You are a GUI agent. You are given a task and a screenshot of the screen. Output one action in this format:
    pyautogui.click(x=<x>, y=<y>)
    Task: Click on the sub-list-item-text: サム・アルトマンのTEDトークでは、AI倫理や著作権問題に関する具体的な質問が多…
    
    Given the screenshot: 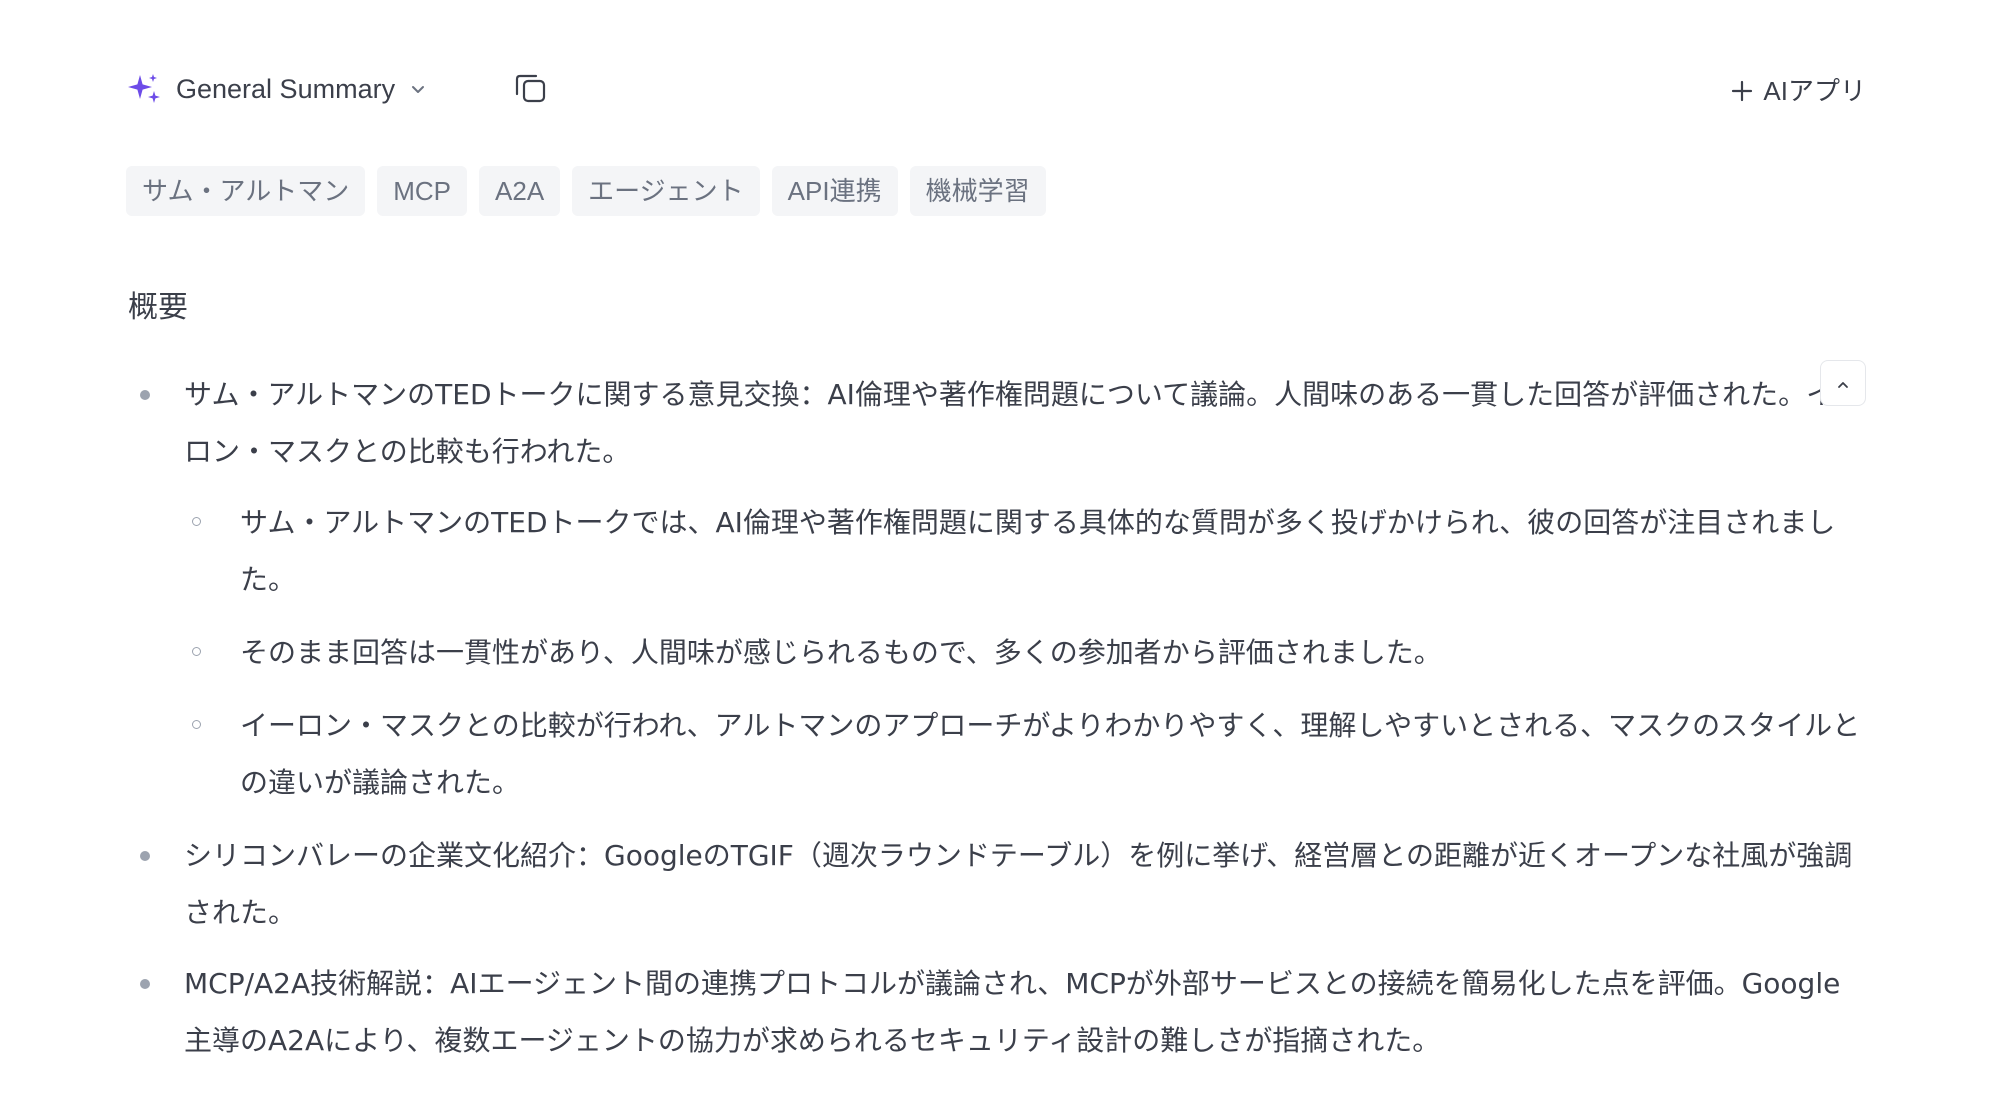 What is the action you would take?
    pyautogui.click(x=1038, y=551)
    